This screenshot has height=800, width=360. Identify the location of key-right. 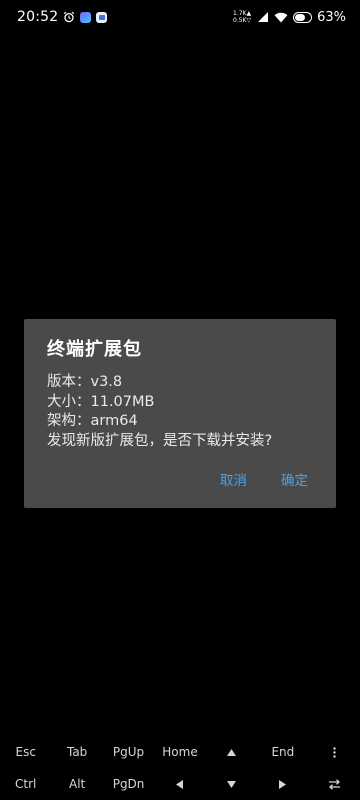
(282, 784).